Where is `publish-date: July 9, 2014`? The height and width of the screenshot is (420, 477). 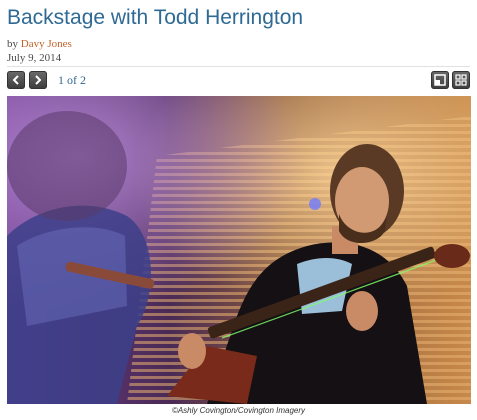
publish-date: July 9, 2014 is located at coordinates (34, 58).